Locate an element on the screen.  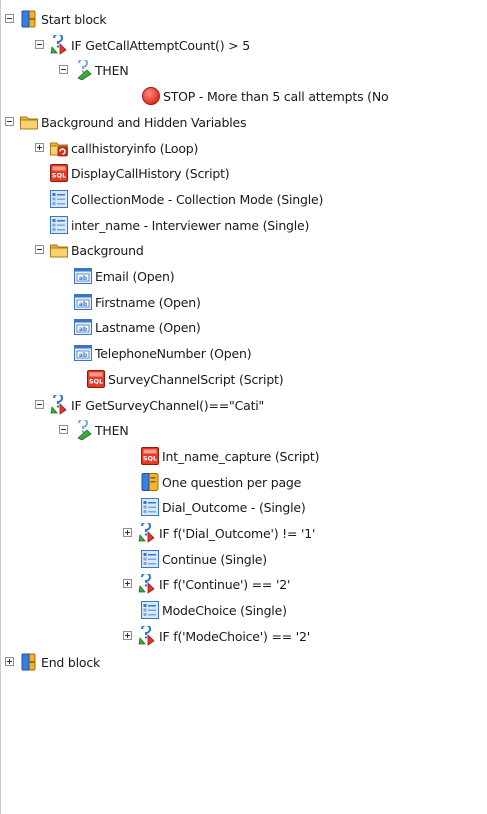
loop-icon is located at coordinates (59, 148).